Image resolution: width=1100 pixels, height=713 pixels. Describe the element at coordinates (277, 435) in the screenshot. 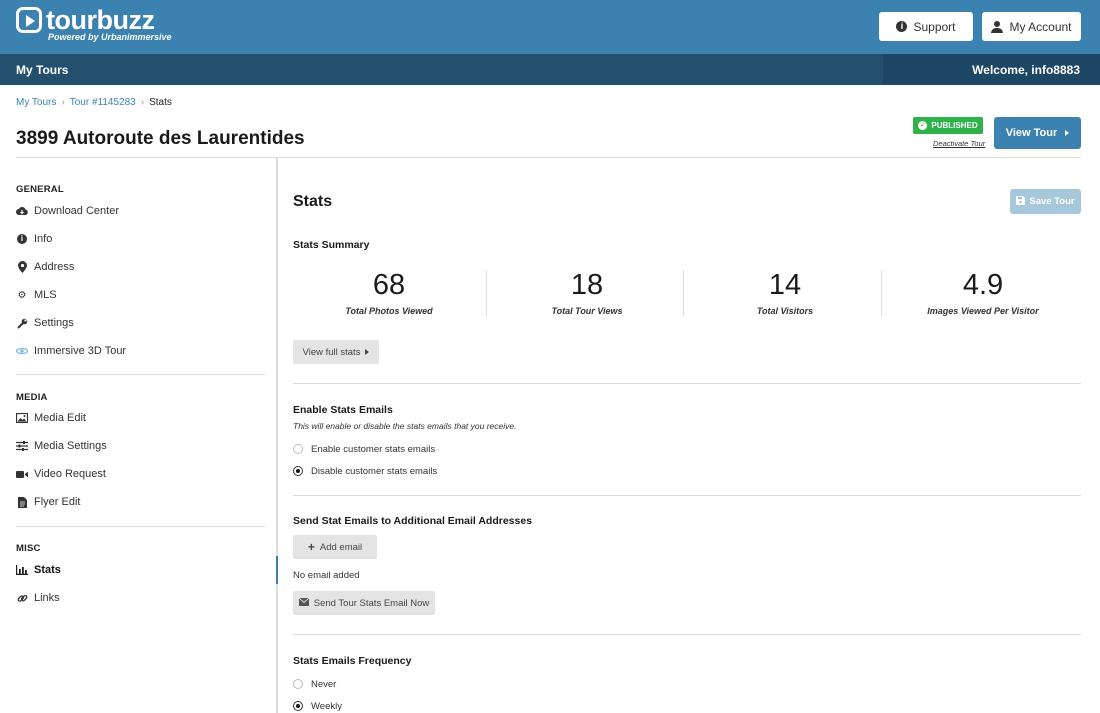

I see `sidebar-divider` at that location.